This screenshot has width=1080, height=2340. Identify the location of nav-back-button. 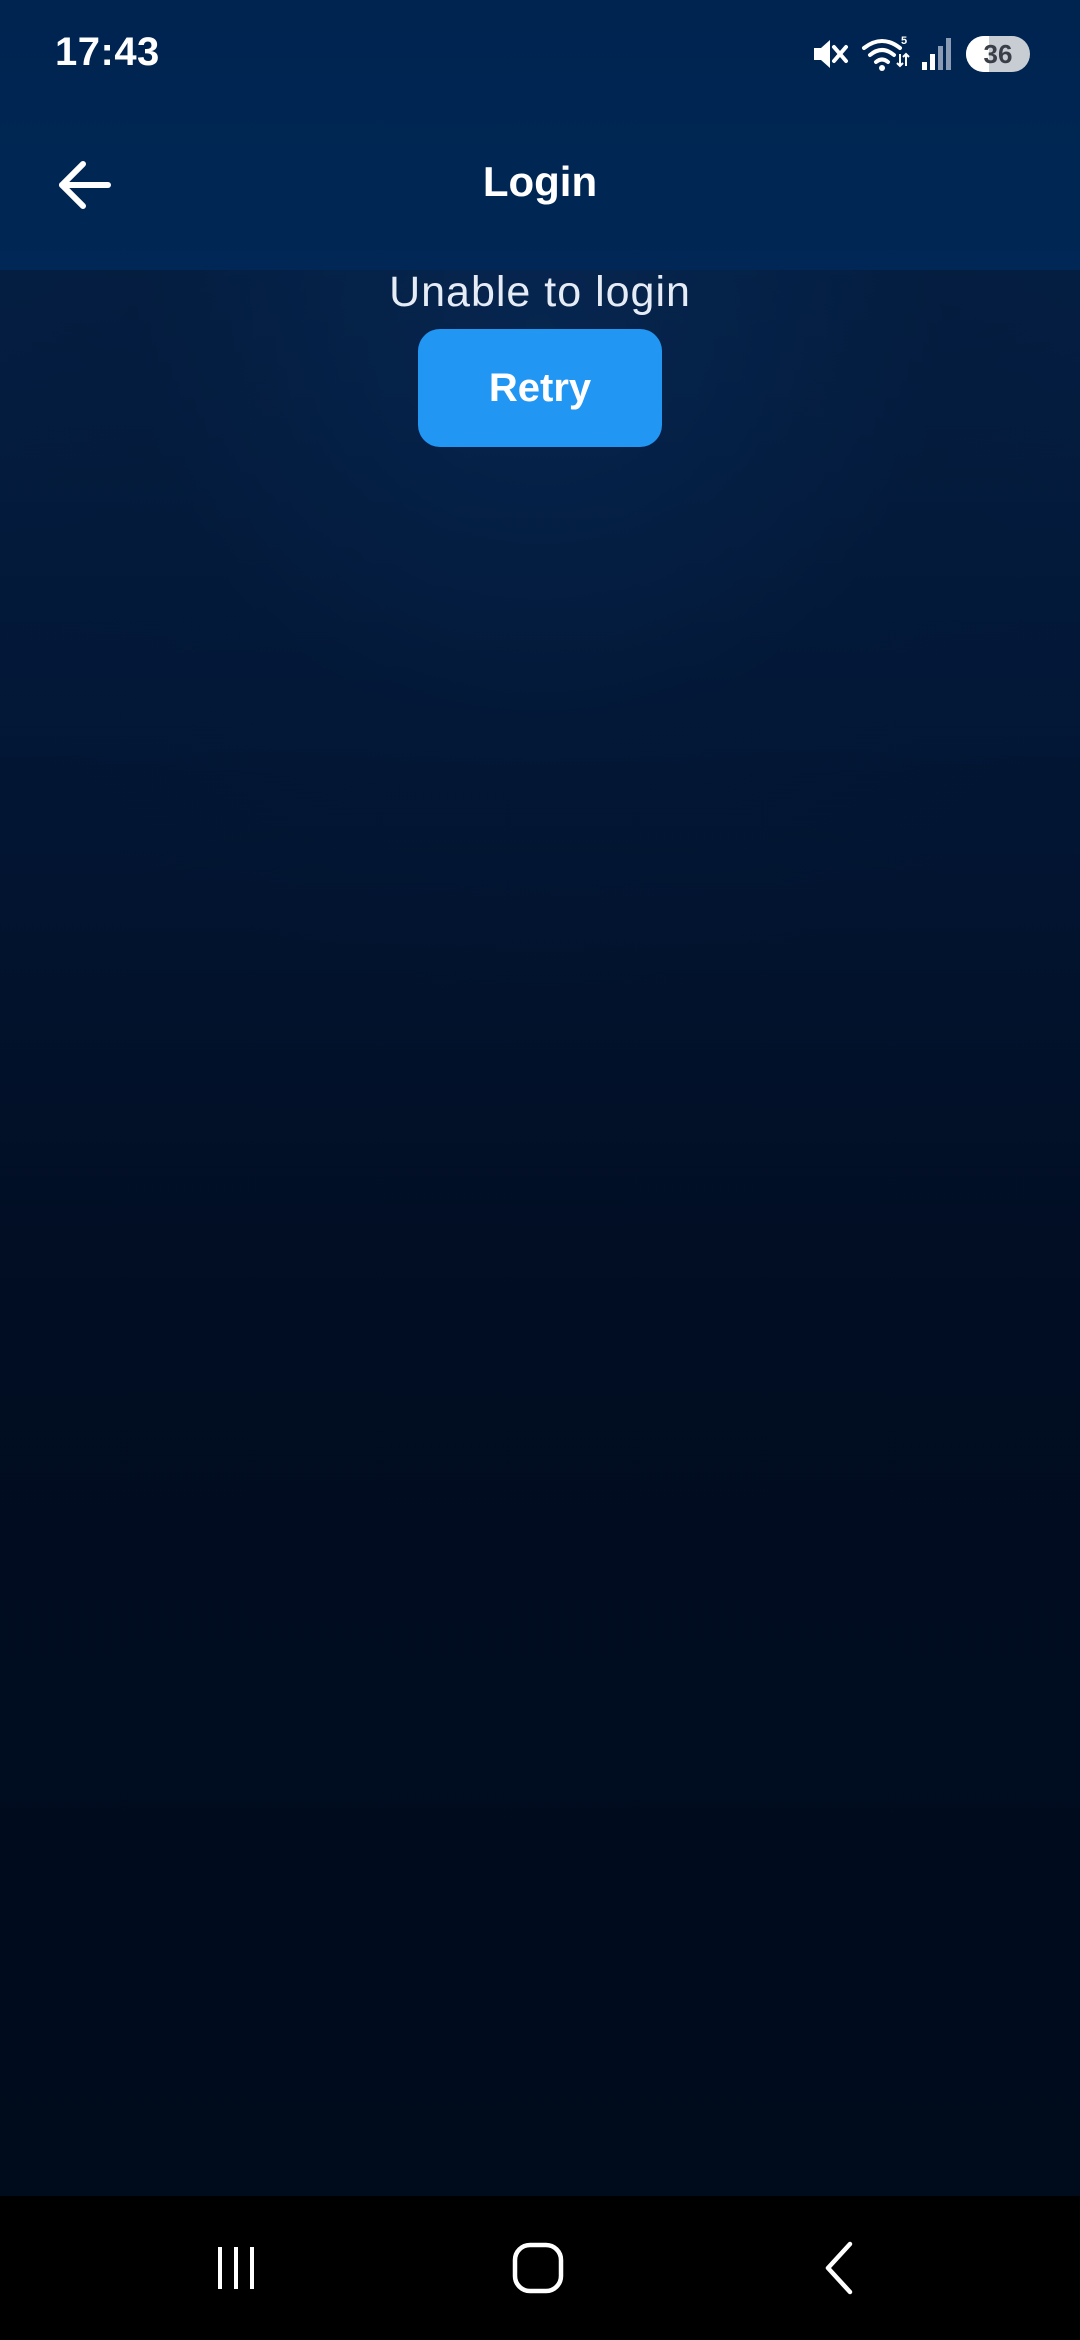
(840, 2268).